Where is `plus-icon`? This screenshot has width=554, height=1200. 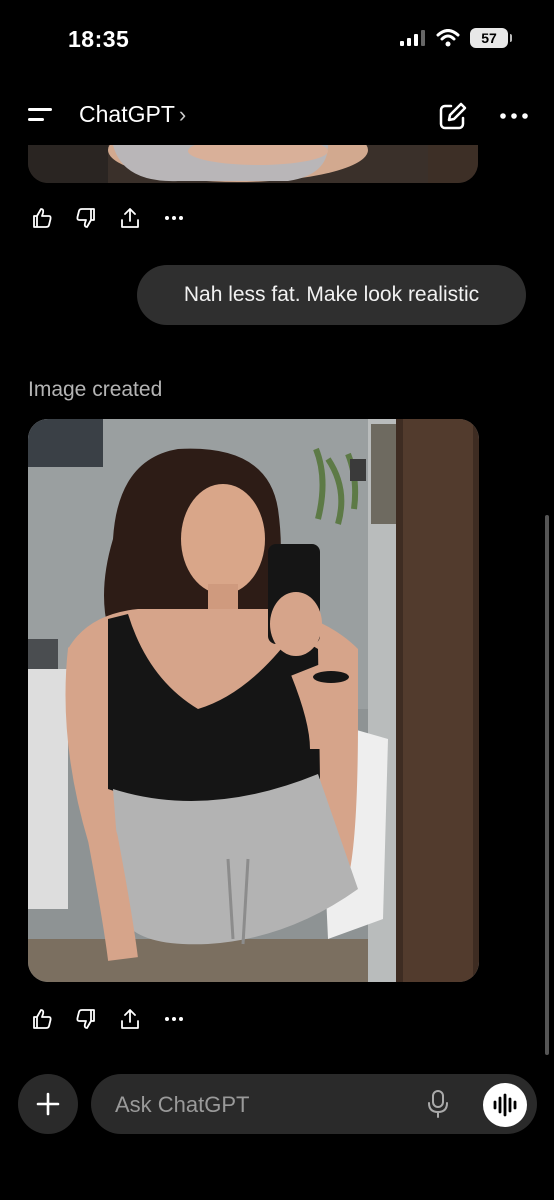
plus-icon is located at coordinates (48, 1104).